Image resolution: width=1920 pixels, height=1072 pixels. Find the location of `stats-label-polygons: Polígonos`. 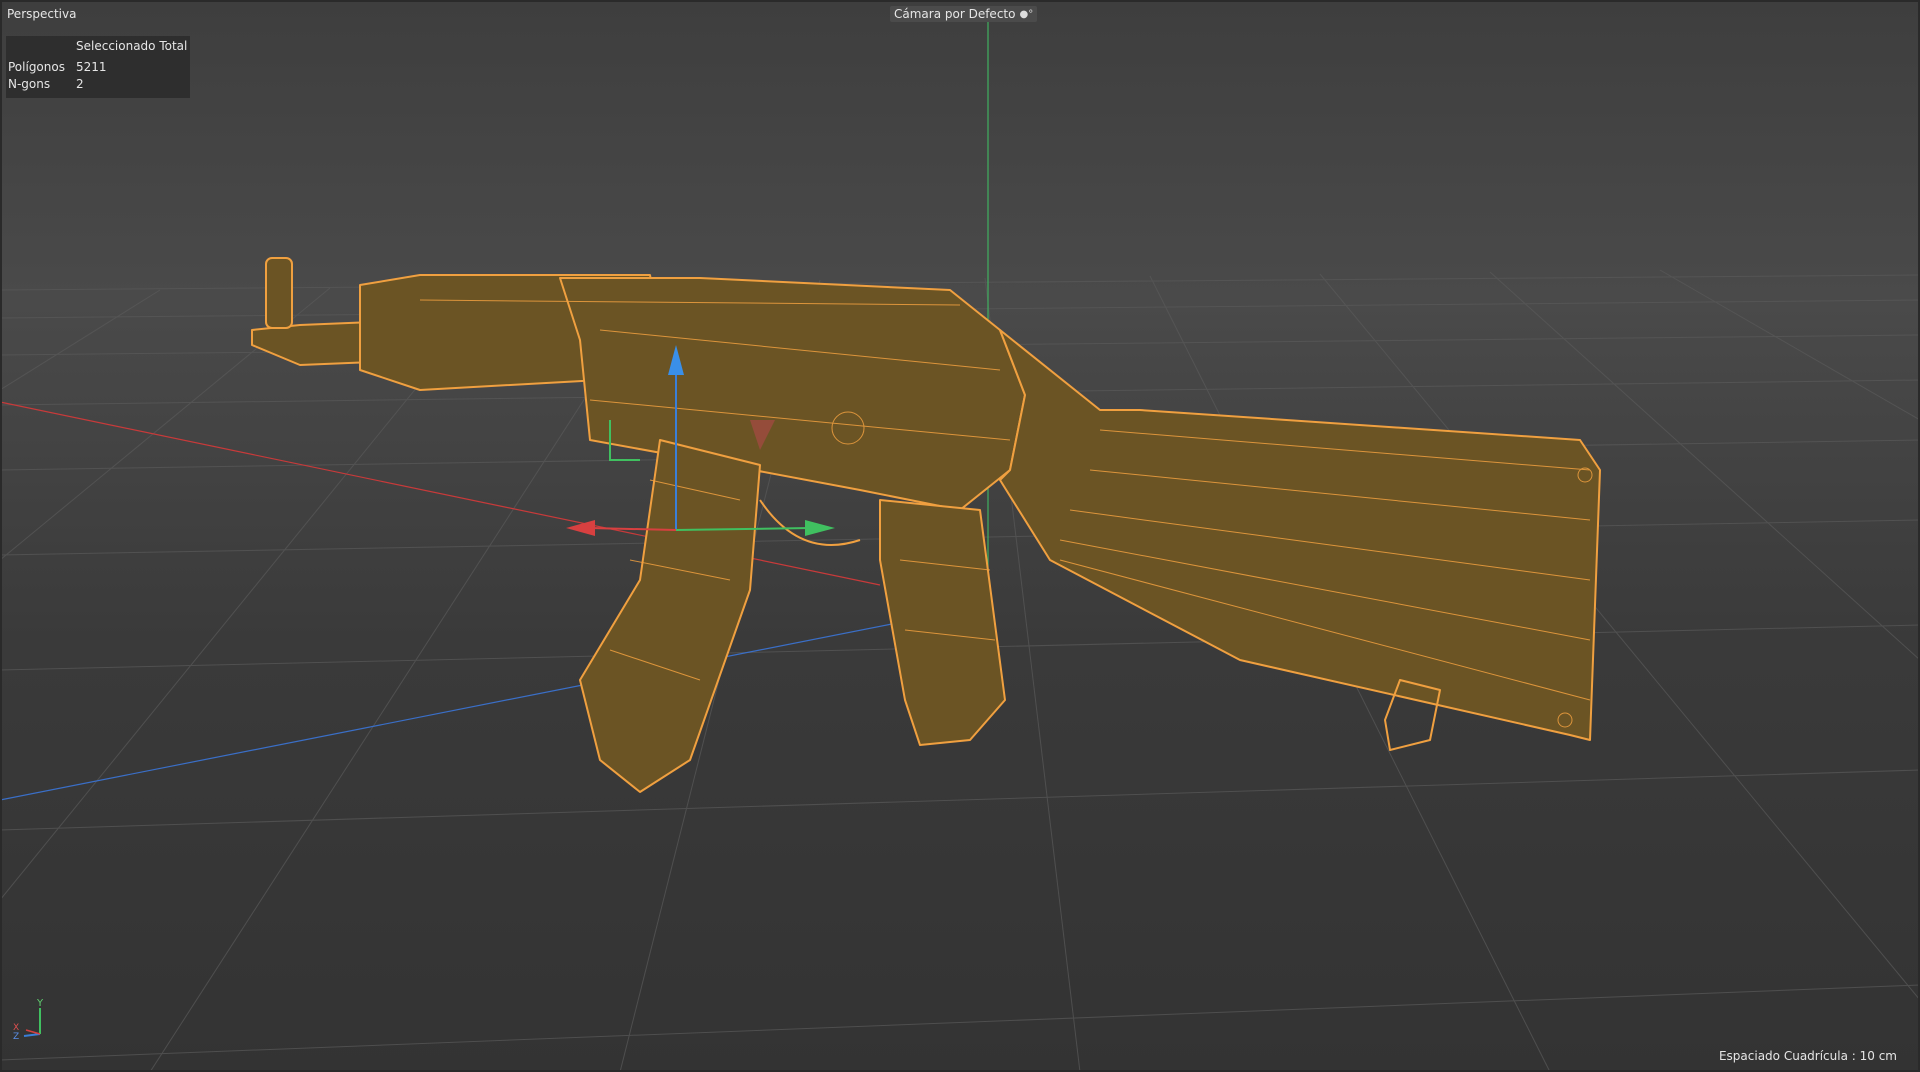

stats-label-polygons: Polígonos is located at coordinates (36, 67).